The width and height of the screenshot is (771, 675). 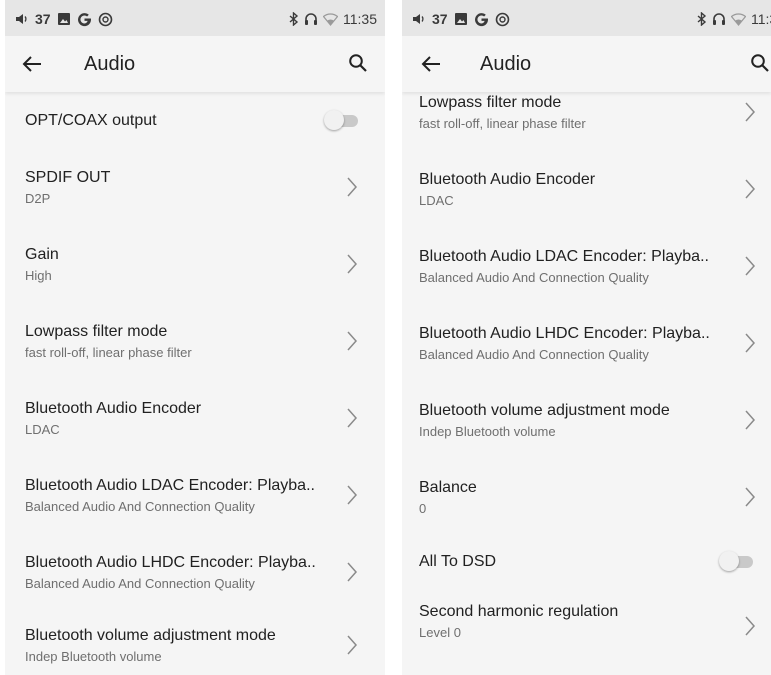 I want to click on setting-title: SPDIF OUT, so click(x=68, y=177).